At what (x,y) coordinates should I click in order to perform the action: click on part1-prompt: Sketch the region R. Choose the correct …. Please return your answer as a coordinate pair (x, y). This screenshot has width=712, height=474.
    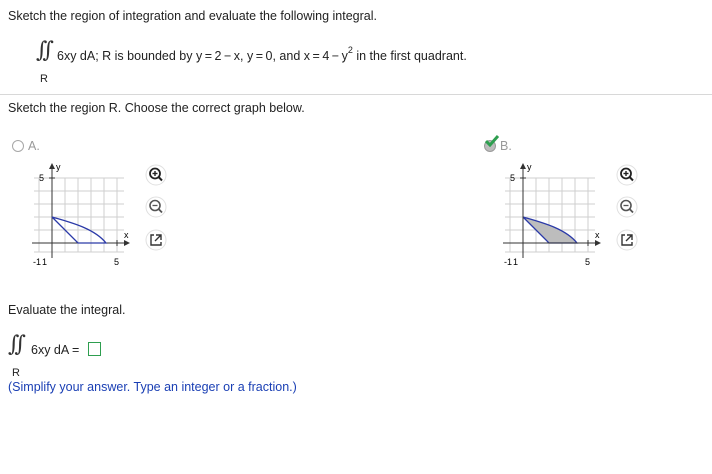
    Looking at the image, I should click on (156, 108).